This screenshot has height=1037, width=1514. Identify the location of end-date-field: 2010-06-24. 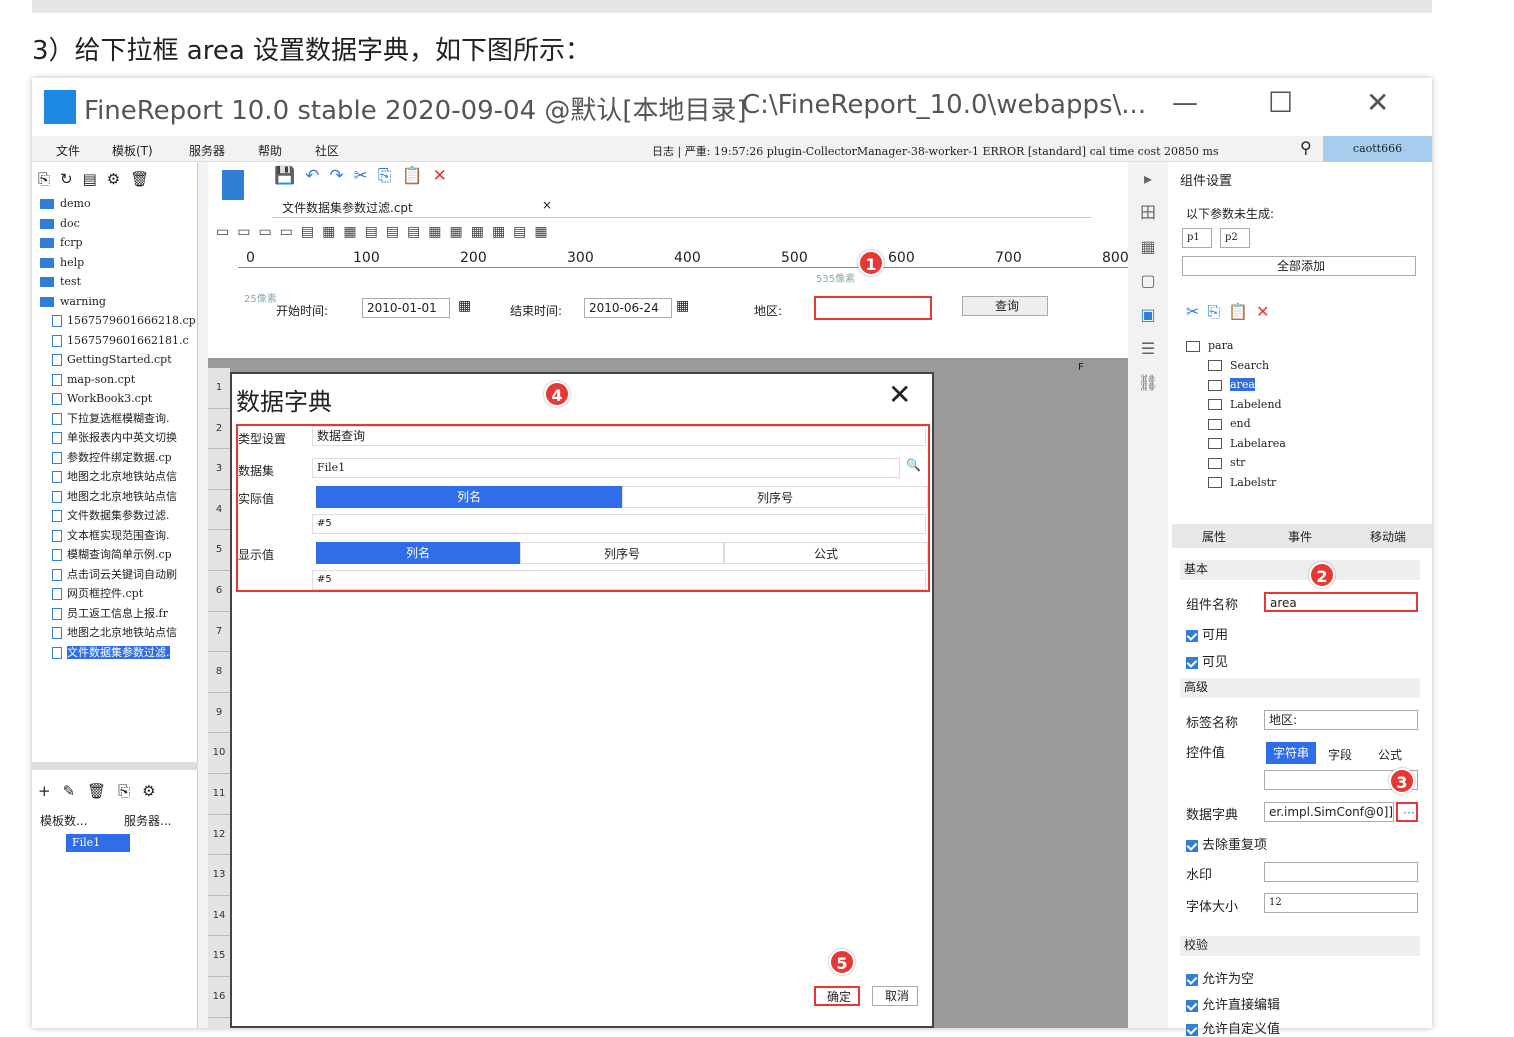
(628, 308).